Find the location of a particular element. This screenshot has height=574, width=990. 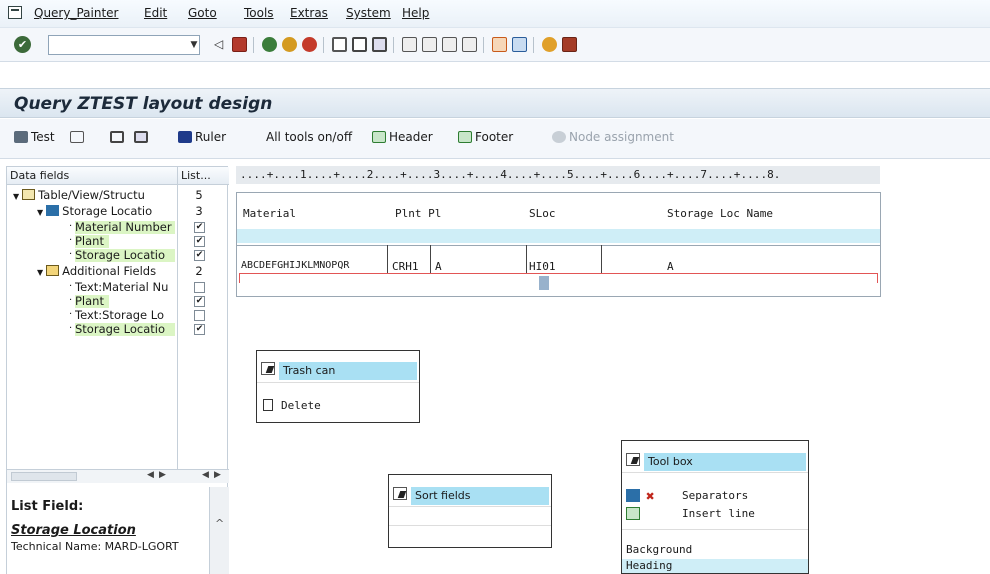

tree-field-storage-location-2: Storage Locatio · ✔ is located at coordinates (118, 329).